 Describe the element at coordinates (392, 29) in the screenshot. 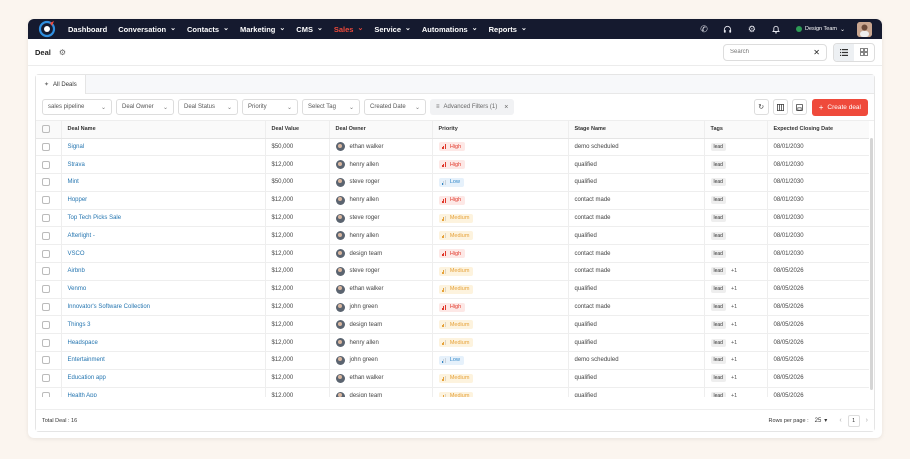

I see `nav-item-service: Service ⌄` at that location.